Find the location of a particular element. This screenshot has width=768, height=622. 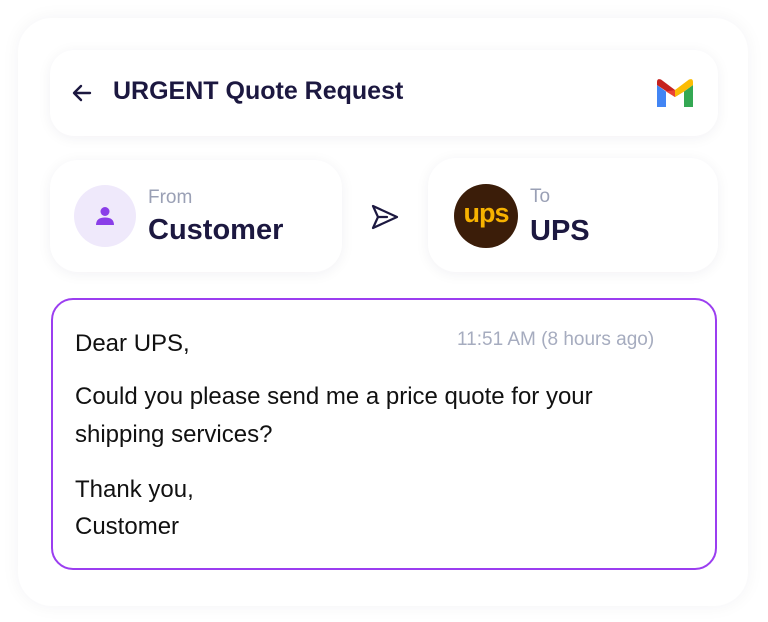

avatar is located at coordinates (105, 216).